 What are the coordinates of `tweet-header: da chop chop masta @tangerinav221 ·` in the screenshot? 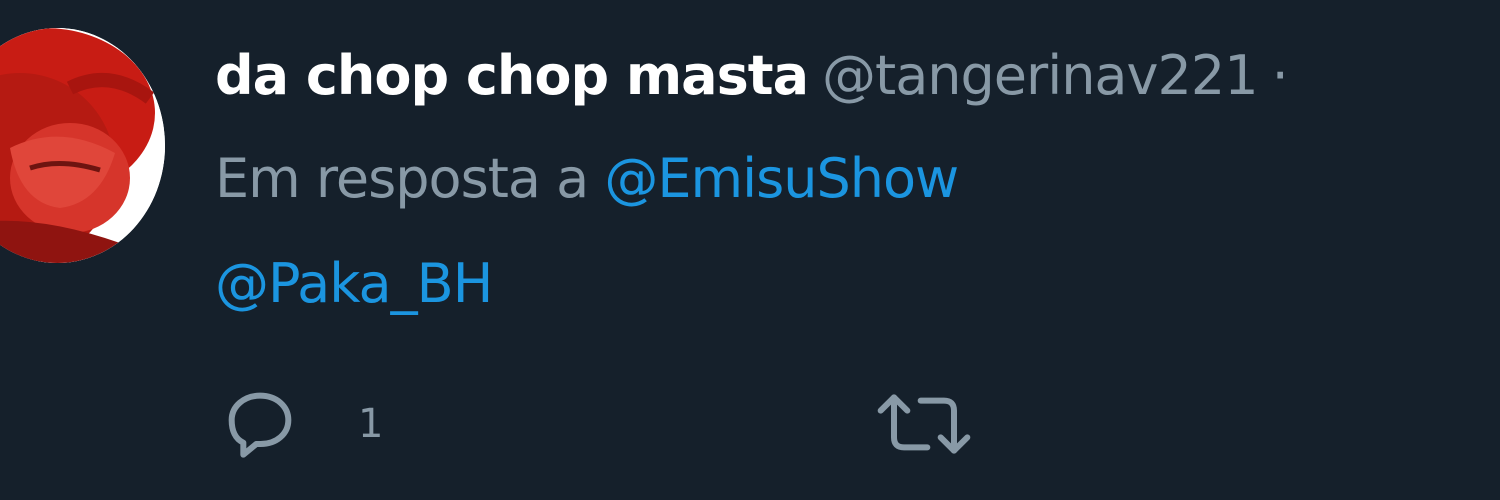 It's located at (752, 76).